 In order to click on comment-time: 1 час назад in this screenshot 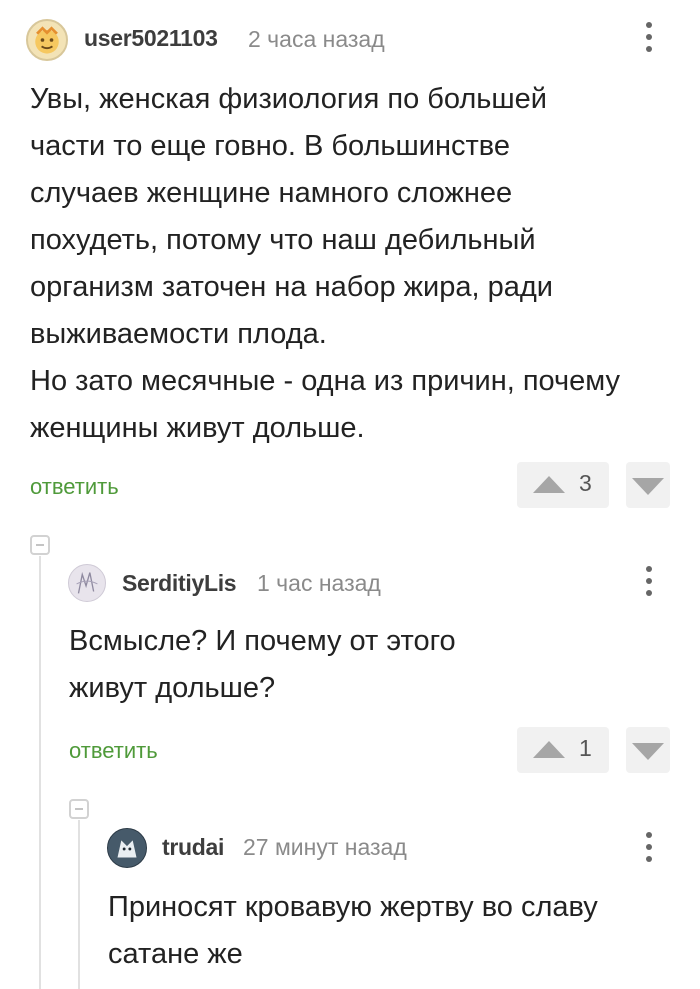, I will do `click(319, 583)`.